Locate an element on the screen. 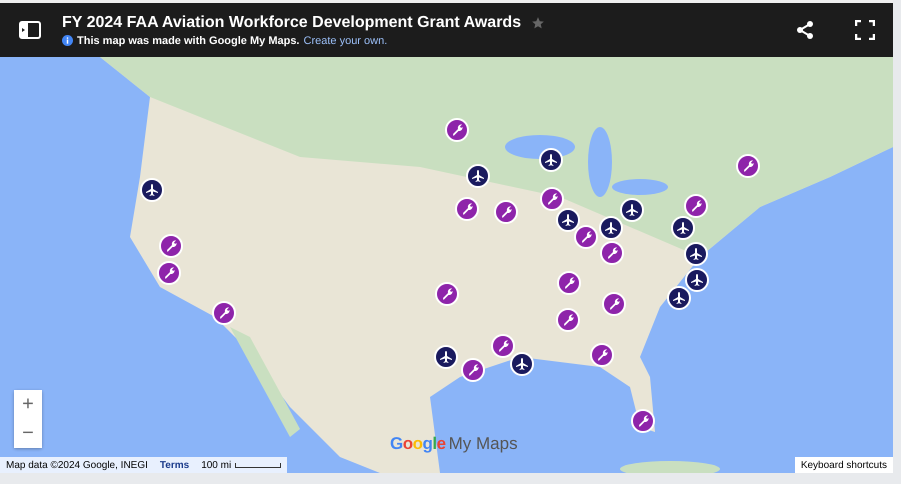 Image resolution: width=901 pixels, height=484 pixels. scale-bar is located at coordinates (258, 465).